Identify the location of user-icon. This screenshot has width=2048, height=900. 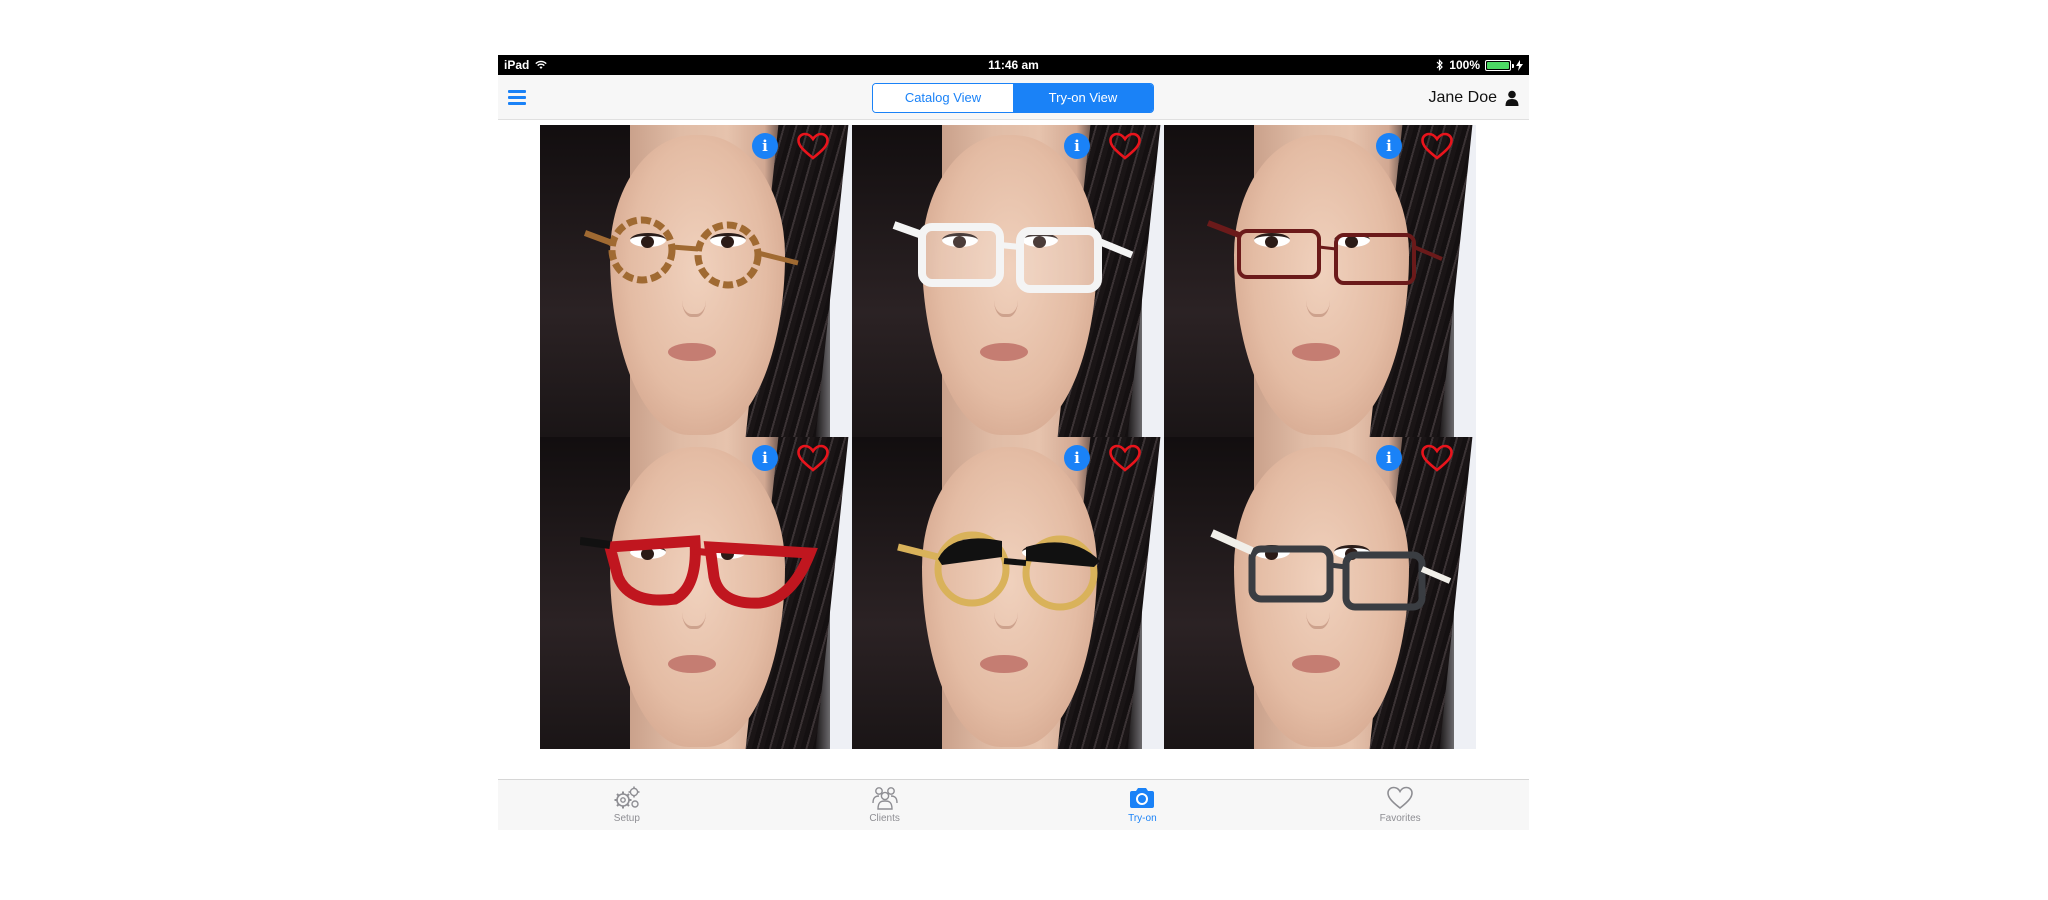
(1512, 98).